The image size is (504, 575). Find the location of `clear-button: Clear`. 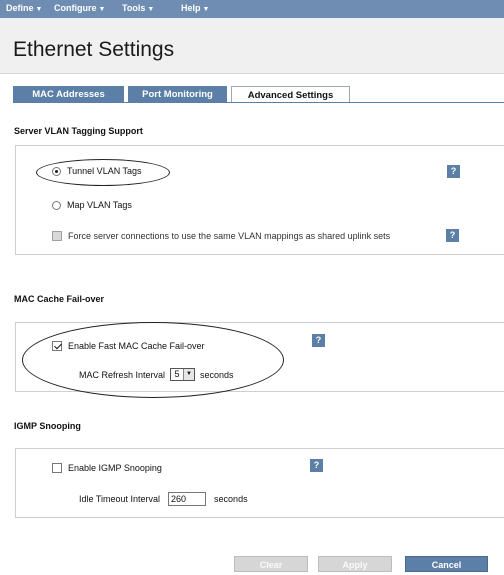

clear-button: Clear is located at coordinates (271, 564).